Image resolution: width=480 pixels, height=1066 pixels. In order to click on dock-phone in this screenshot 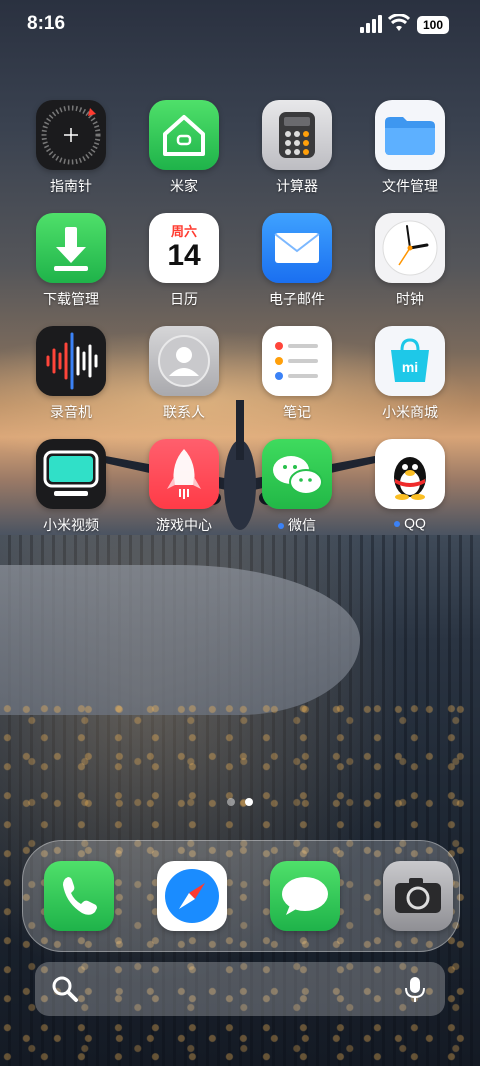, I will do `click(79, 896)`.